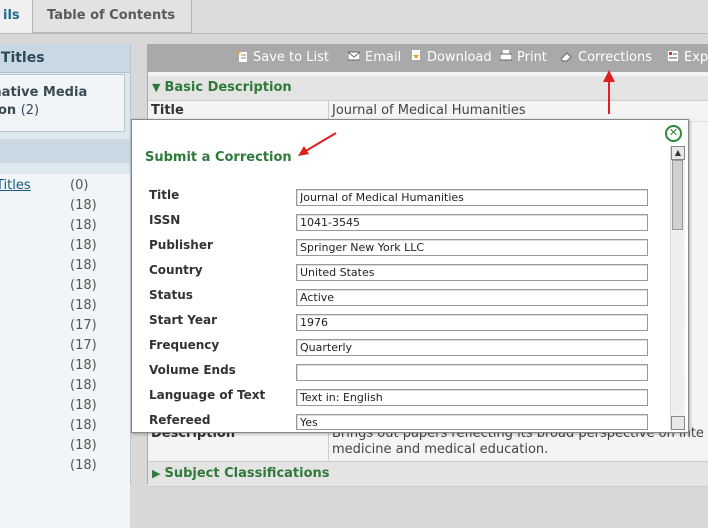 Image resolution: width=708 pixels, height=528 pixels. What do you see at coordinates (30, 110) in the screenshot?
I see `sidebar-box-count: (2)` at bounding box center [30, 110].